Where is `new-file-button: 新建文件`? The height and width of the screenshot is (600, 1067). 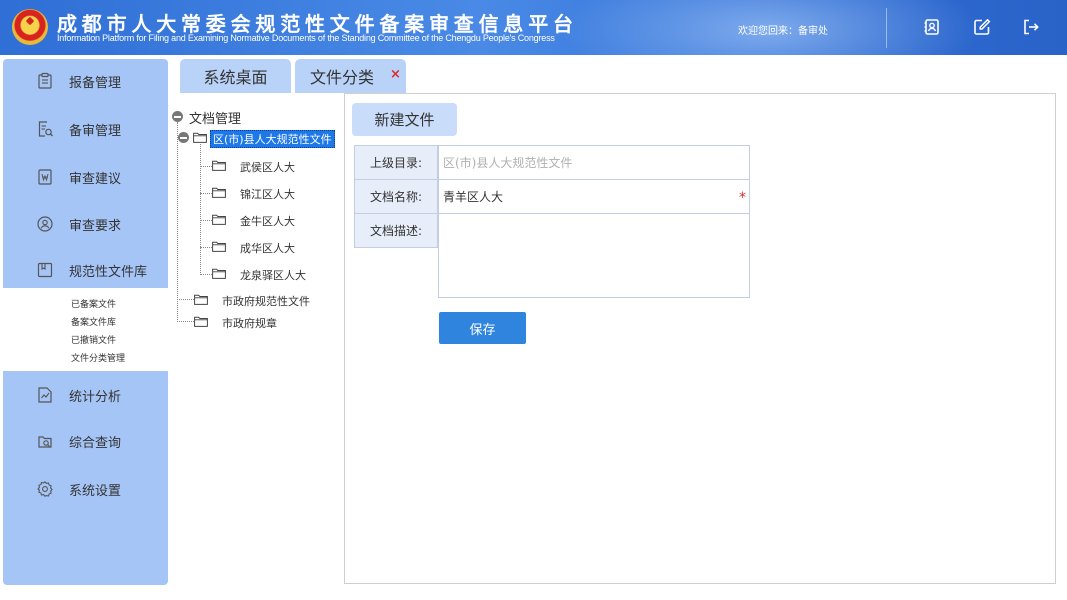 new-file-button: 新建文件 is located at coordinates (404, 119).